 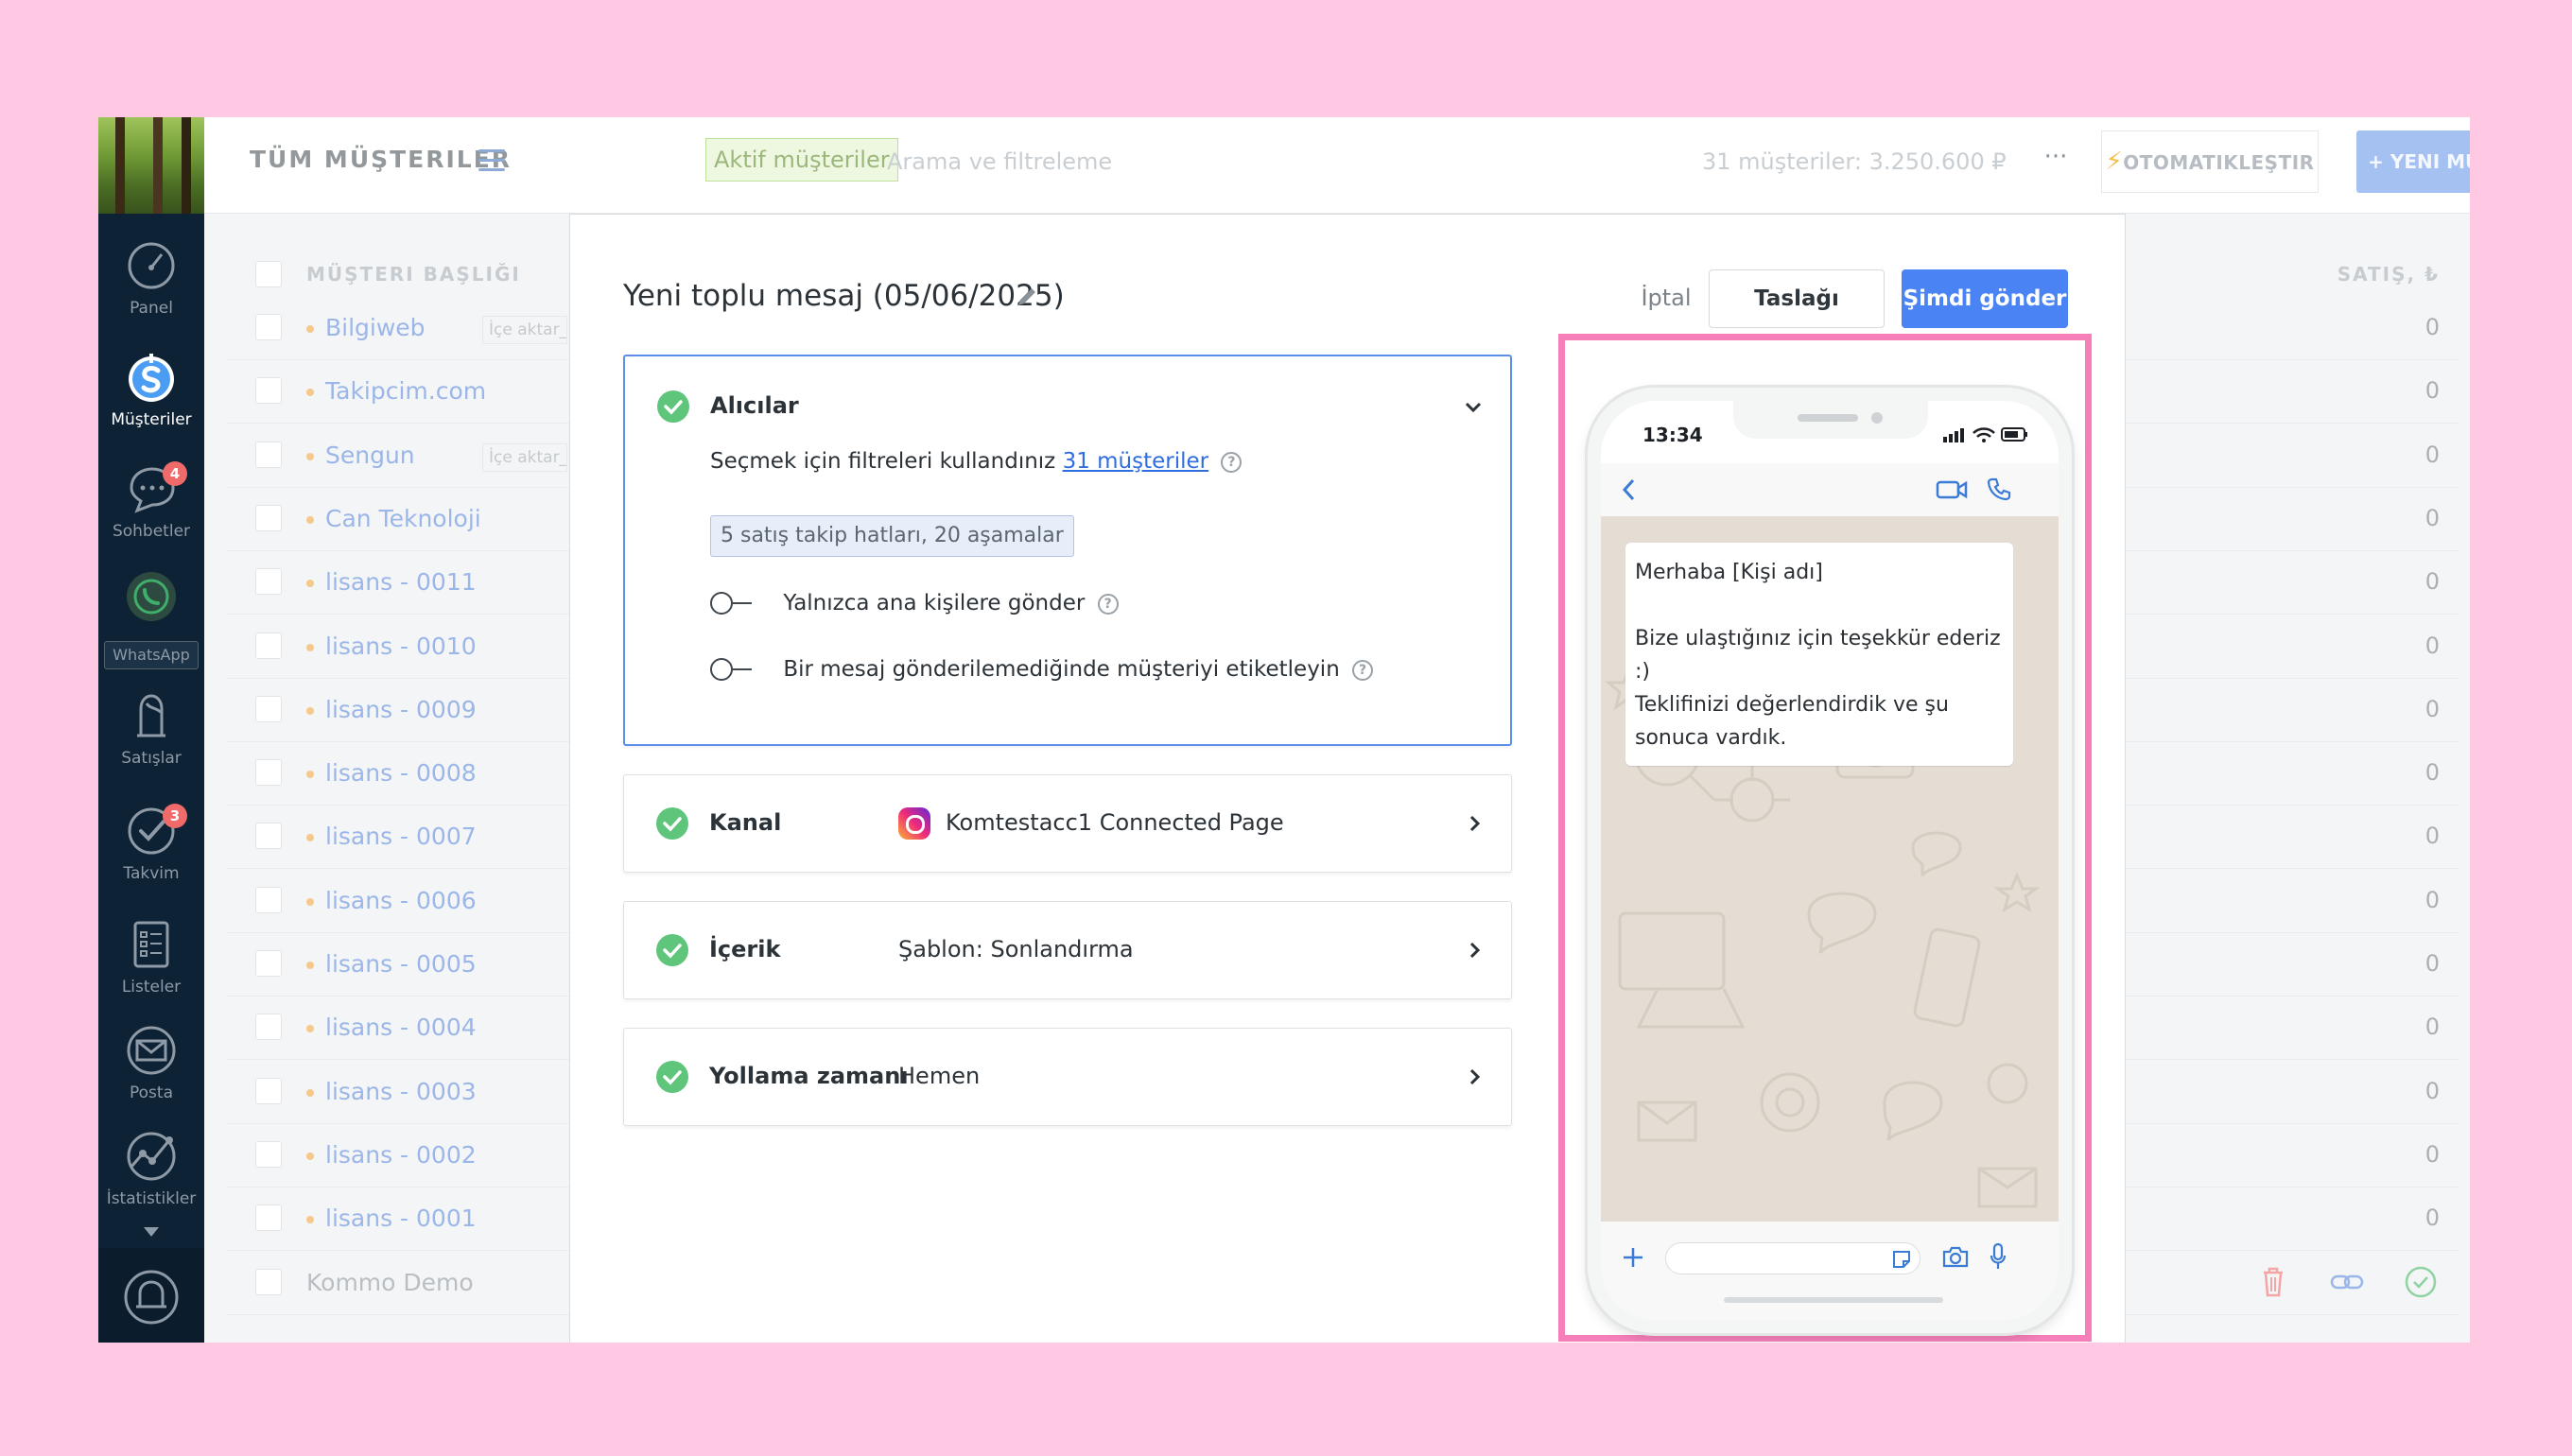 What do you see at coordinates (491, 160) in the screenshot?
I see `menu-icon` at bounding box center [491, 160].